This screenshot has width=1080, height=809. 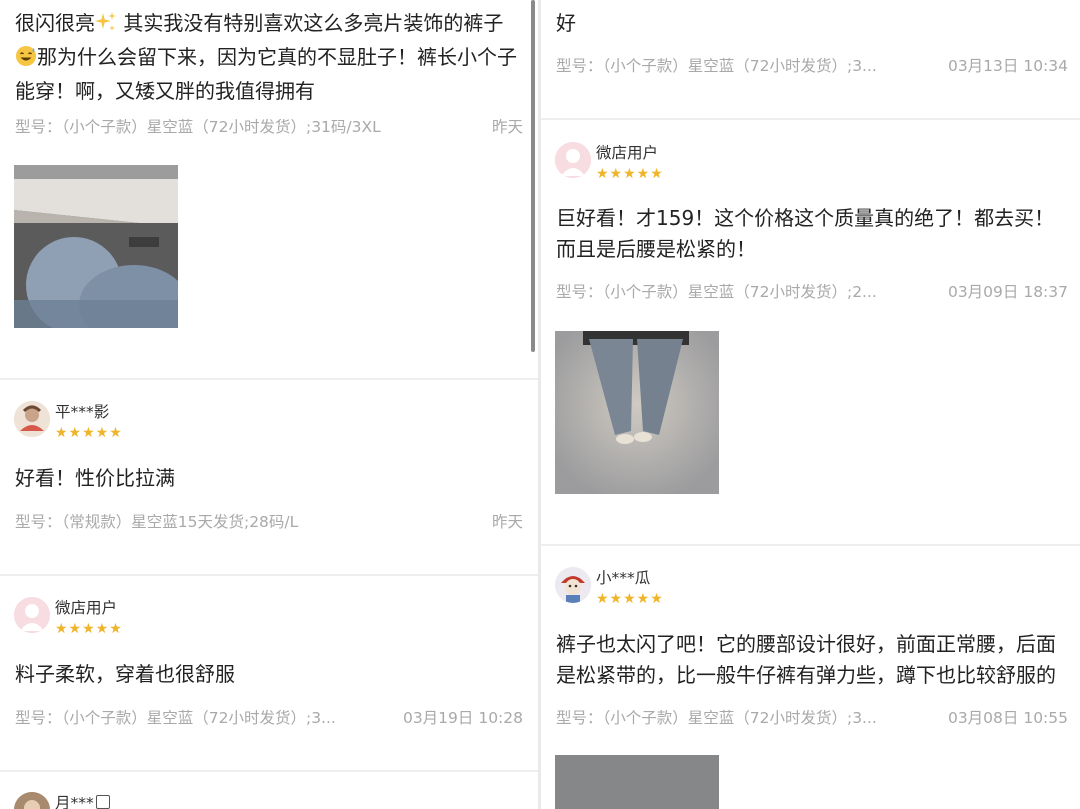 I want to click on review-text-part: 那为什么会留下来，因为它真的不显肚子！裤长小个子能穿！啊，又矮又胖的我值得拥有, so click(x=266, y=74).